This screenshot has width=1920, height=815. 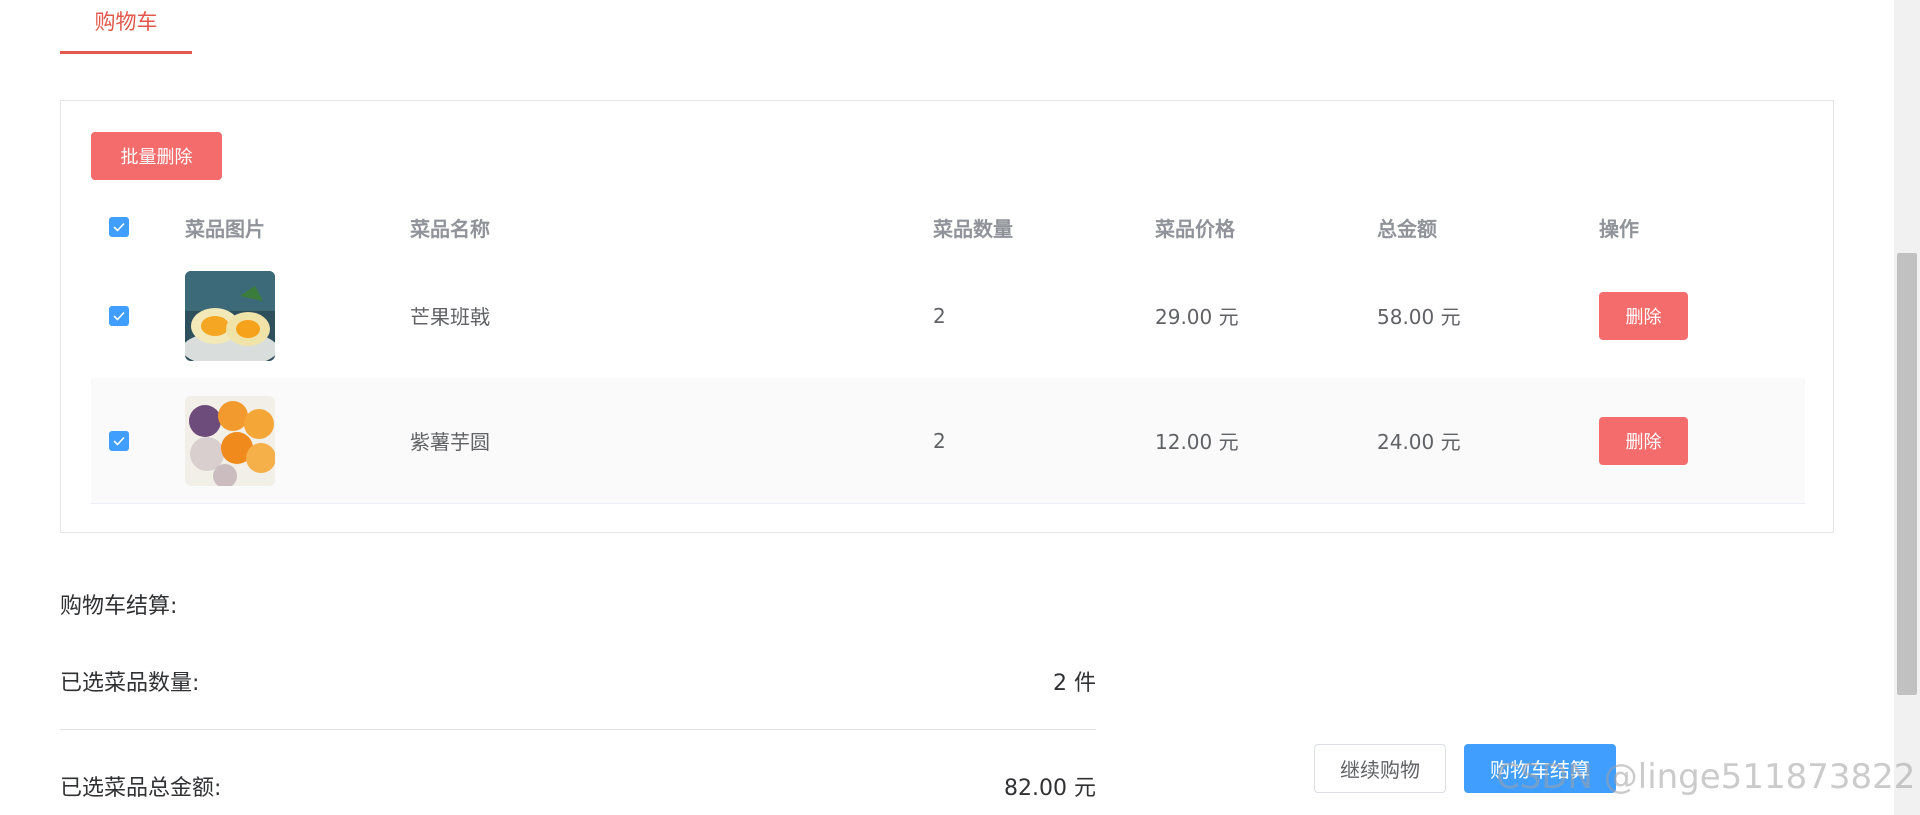 I want to click on tab-active-indicator, so click(x=126, y=52).